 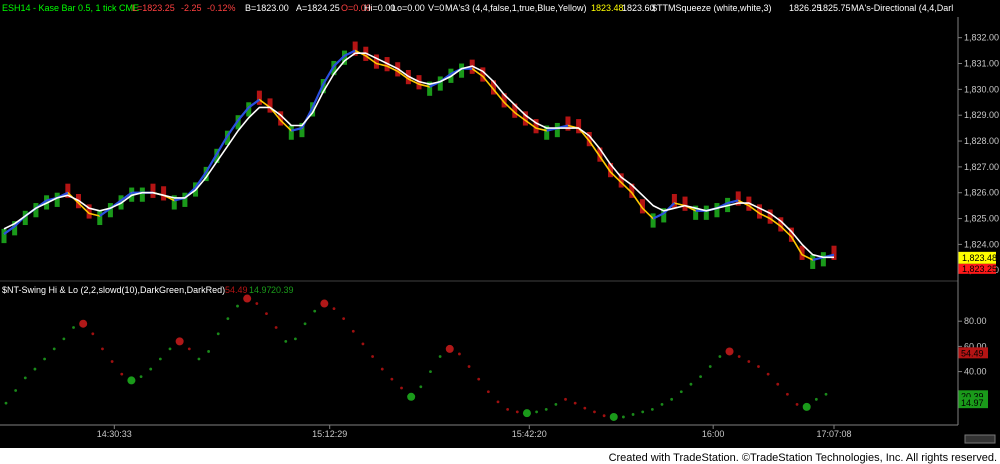 I want to click on header-ma-label: MA's3 (4,4,false,1,true,Blue,Yellow), so click(x=515, y=8).